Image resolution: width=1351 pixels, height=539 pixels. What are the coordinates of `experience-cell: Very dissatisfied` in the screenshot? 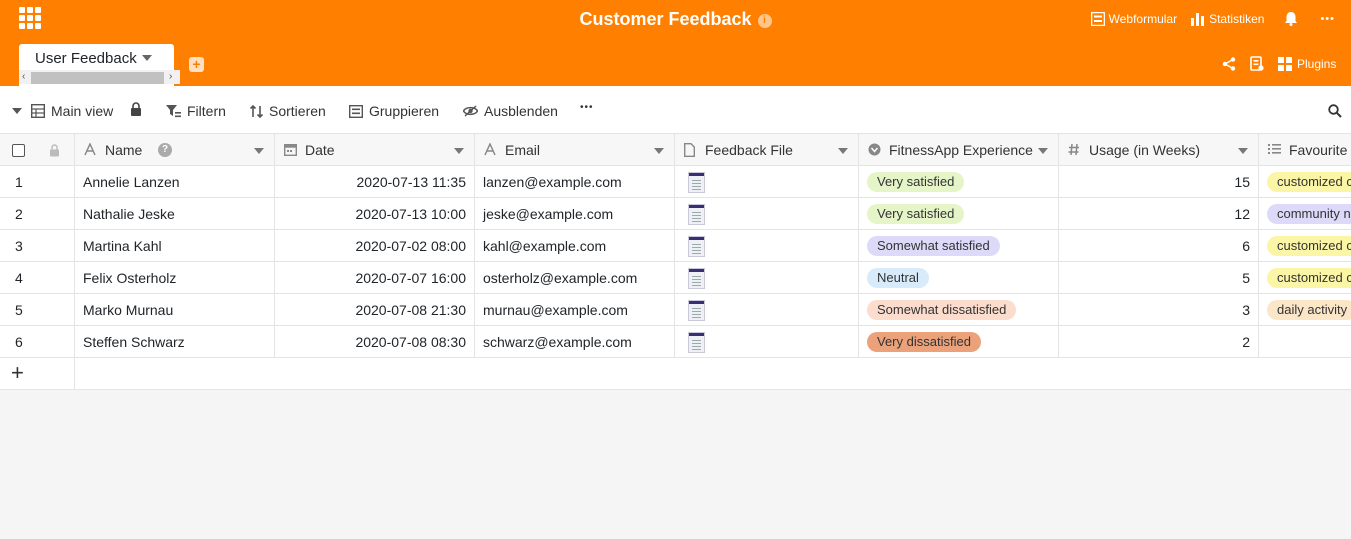 It's located at (959, 341).